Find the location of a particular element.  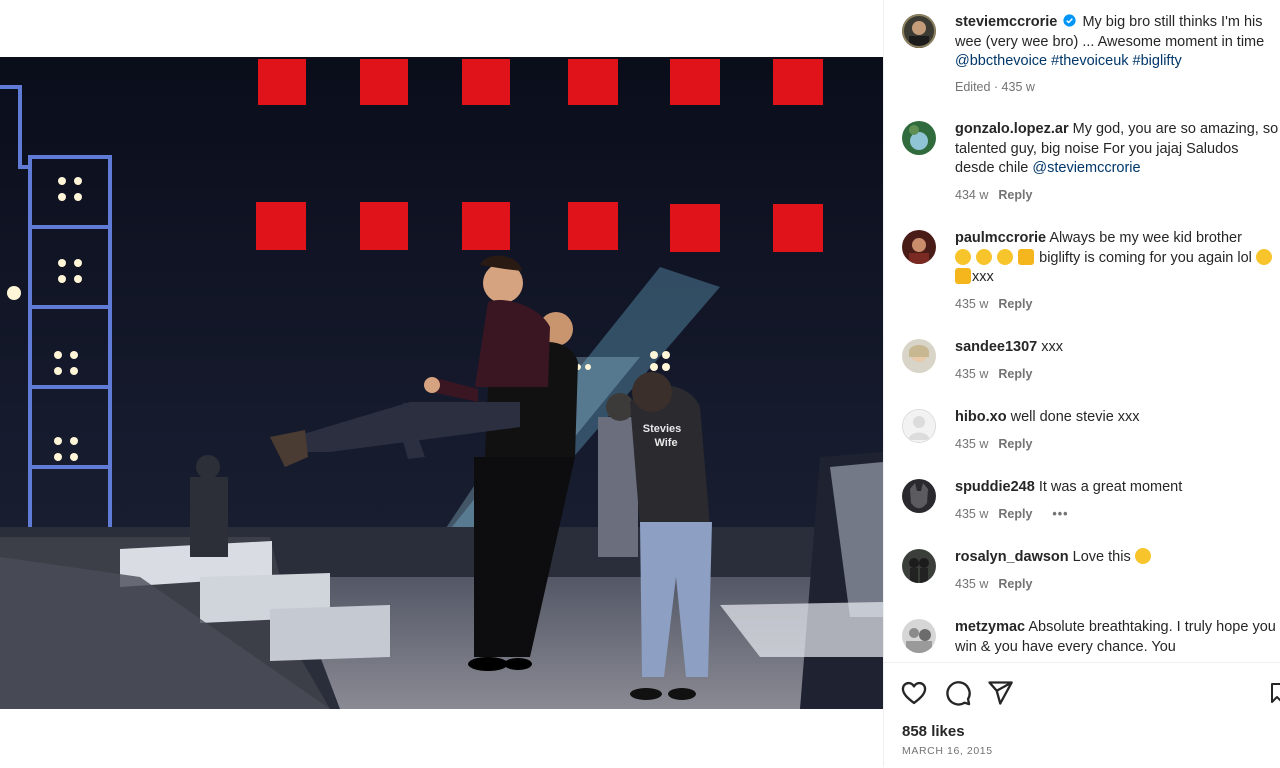

post-date: MARCH 16, 2015 is located at coordinates (947, 751).